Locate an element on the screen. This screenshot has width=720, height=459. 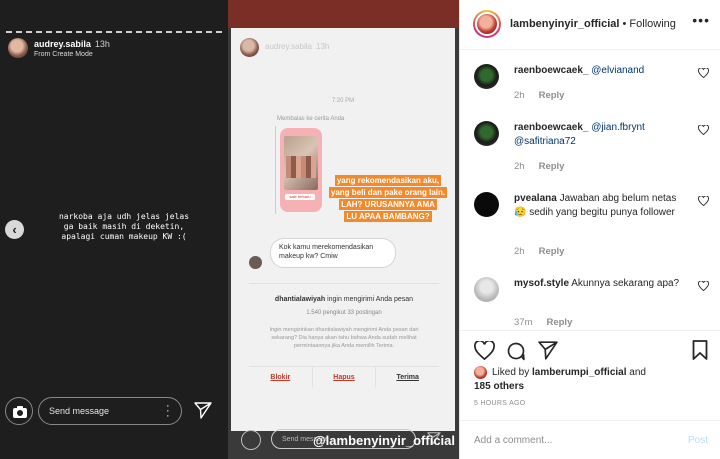
watermark: @lambenyinyir_official is located at coordinates (384, 440).